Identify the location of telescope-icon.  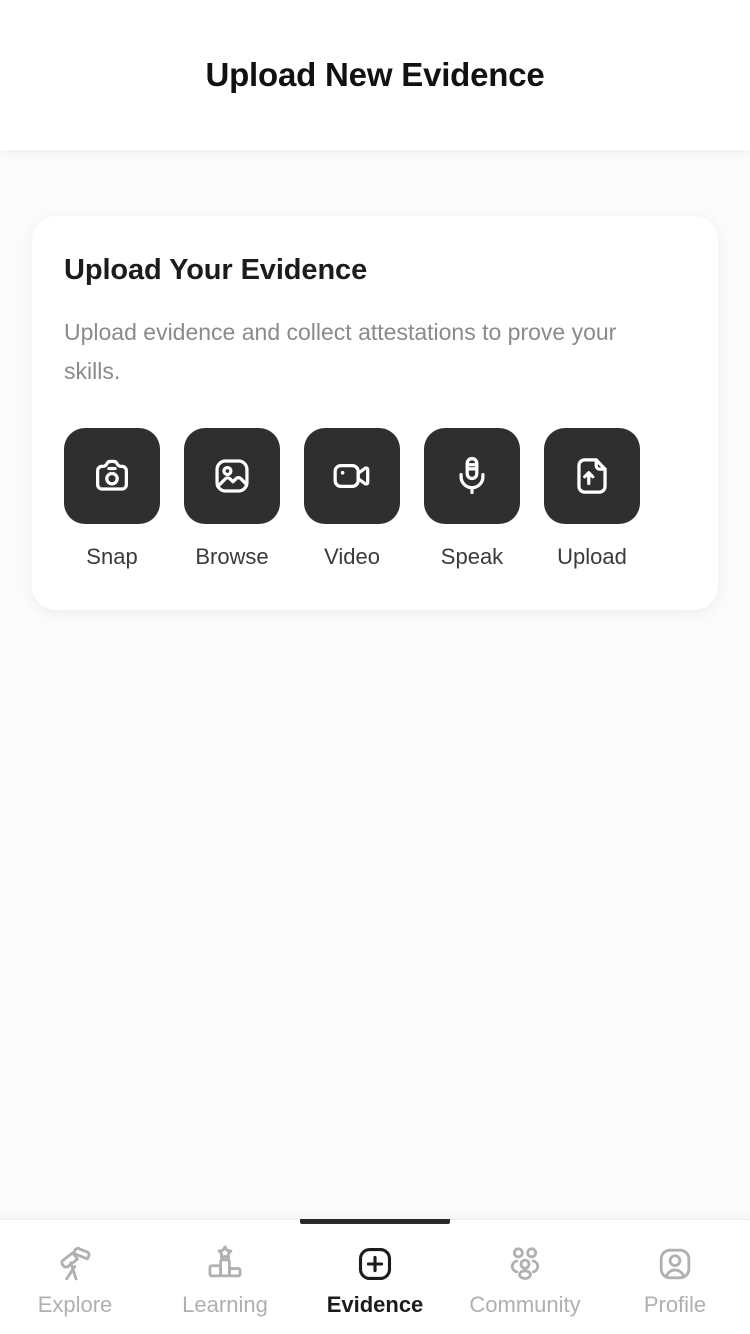
(75, 1264).